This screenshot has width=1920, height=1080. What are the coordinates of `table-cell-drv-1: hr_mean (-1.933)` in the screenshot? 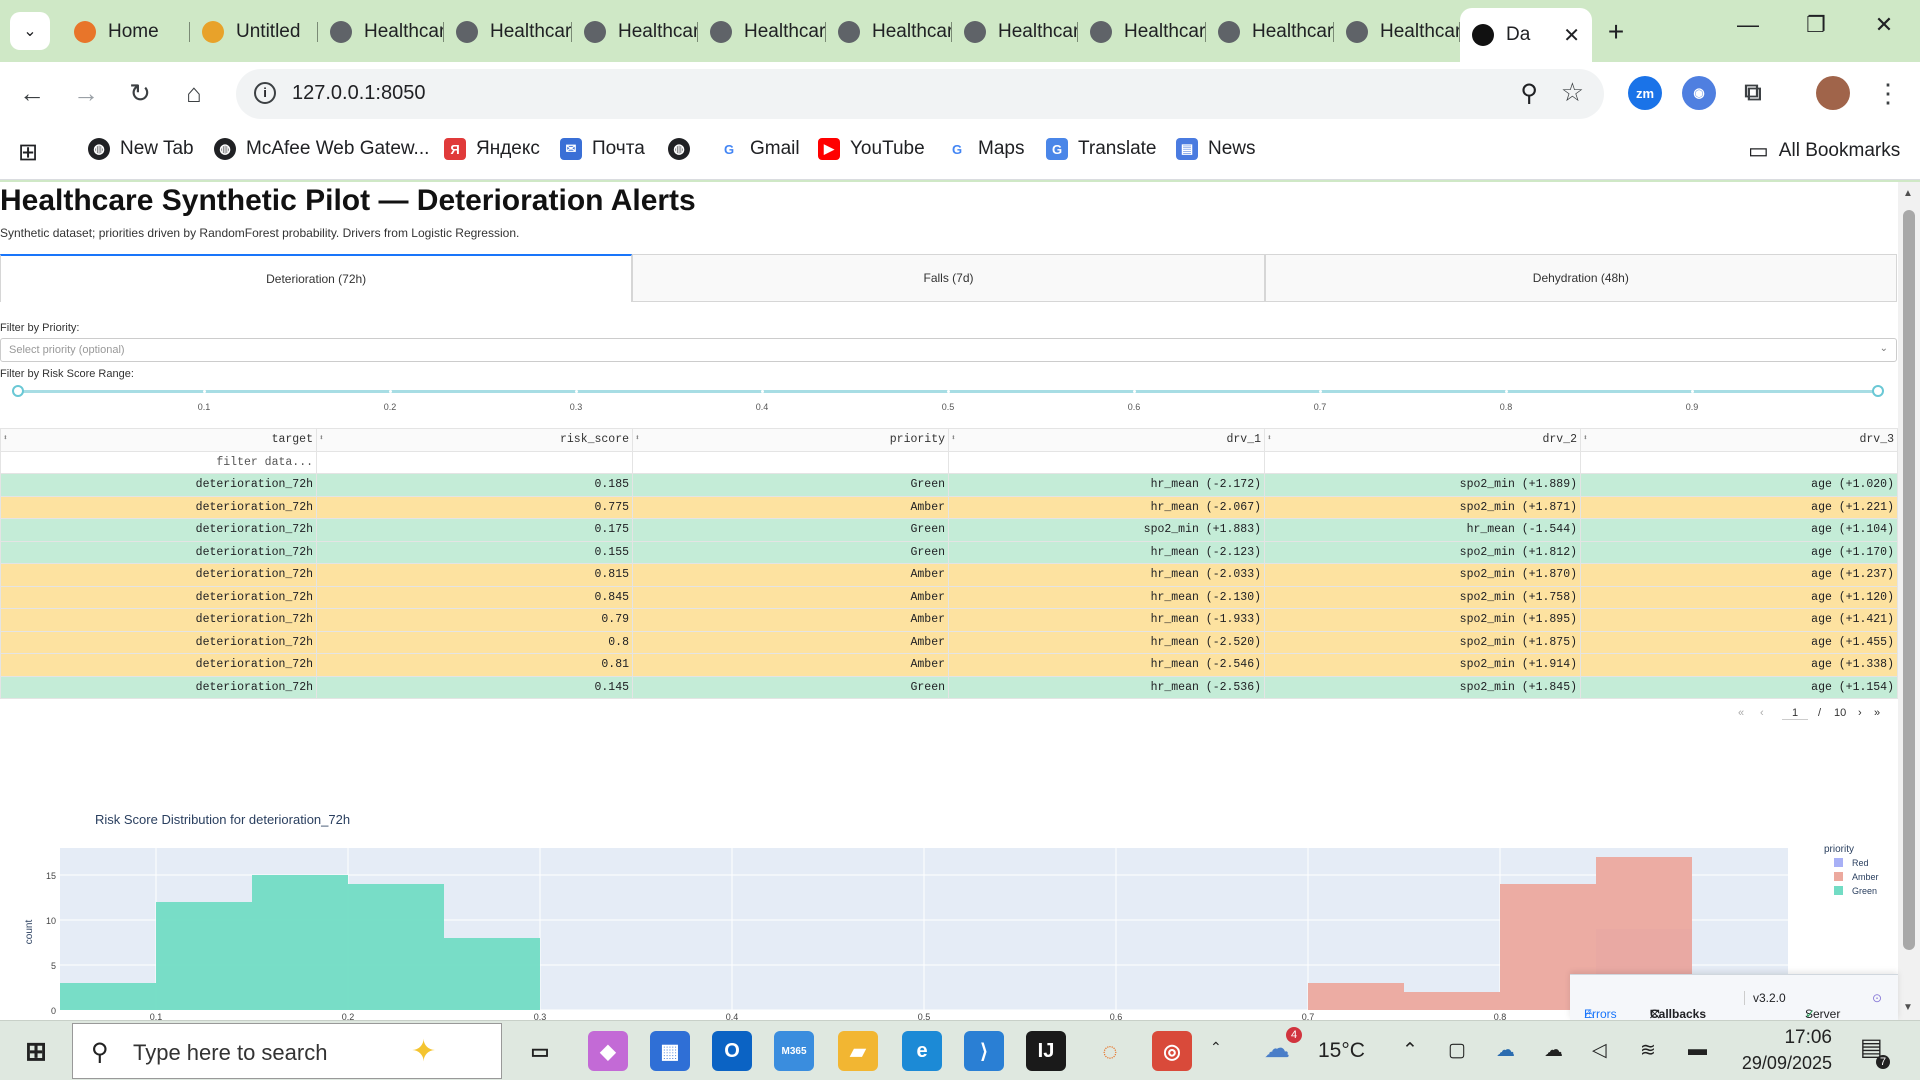 It's located at (1106, 620).